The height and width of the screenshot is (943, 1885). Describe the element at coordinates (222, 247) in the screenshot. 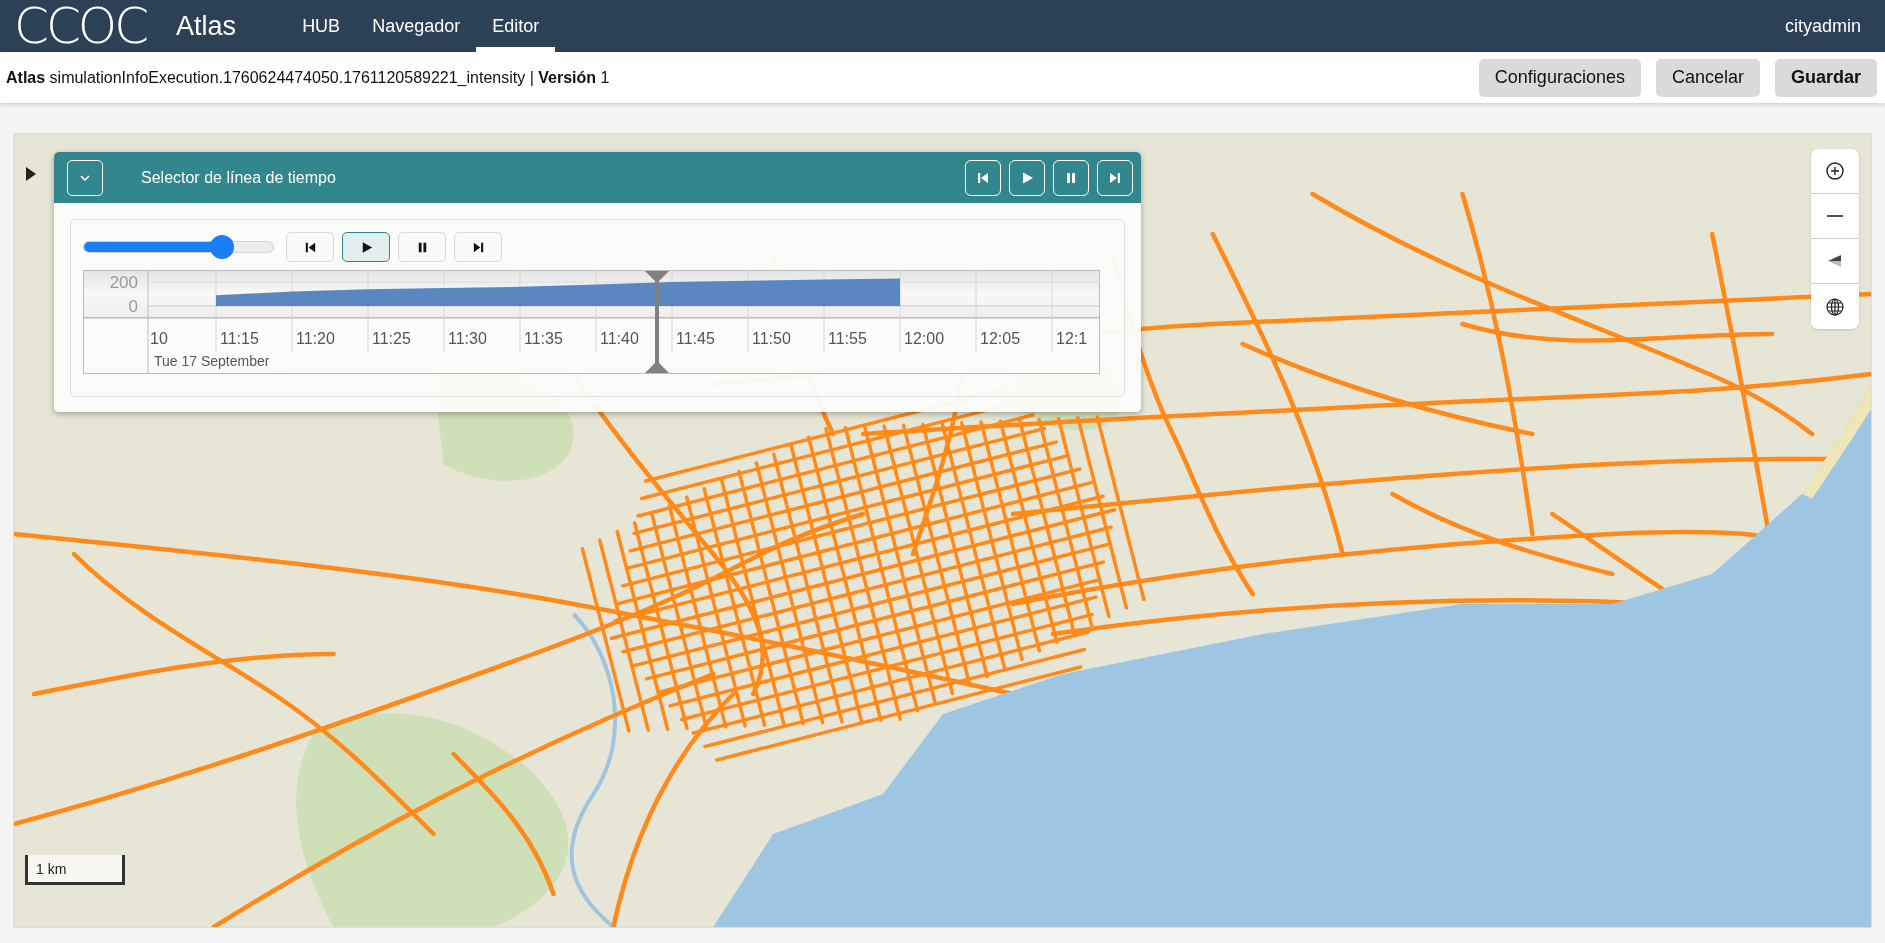

I see `slider-thumb` at that location.